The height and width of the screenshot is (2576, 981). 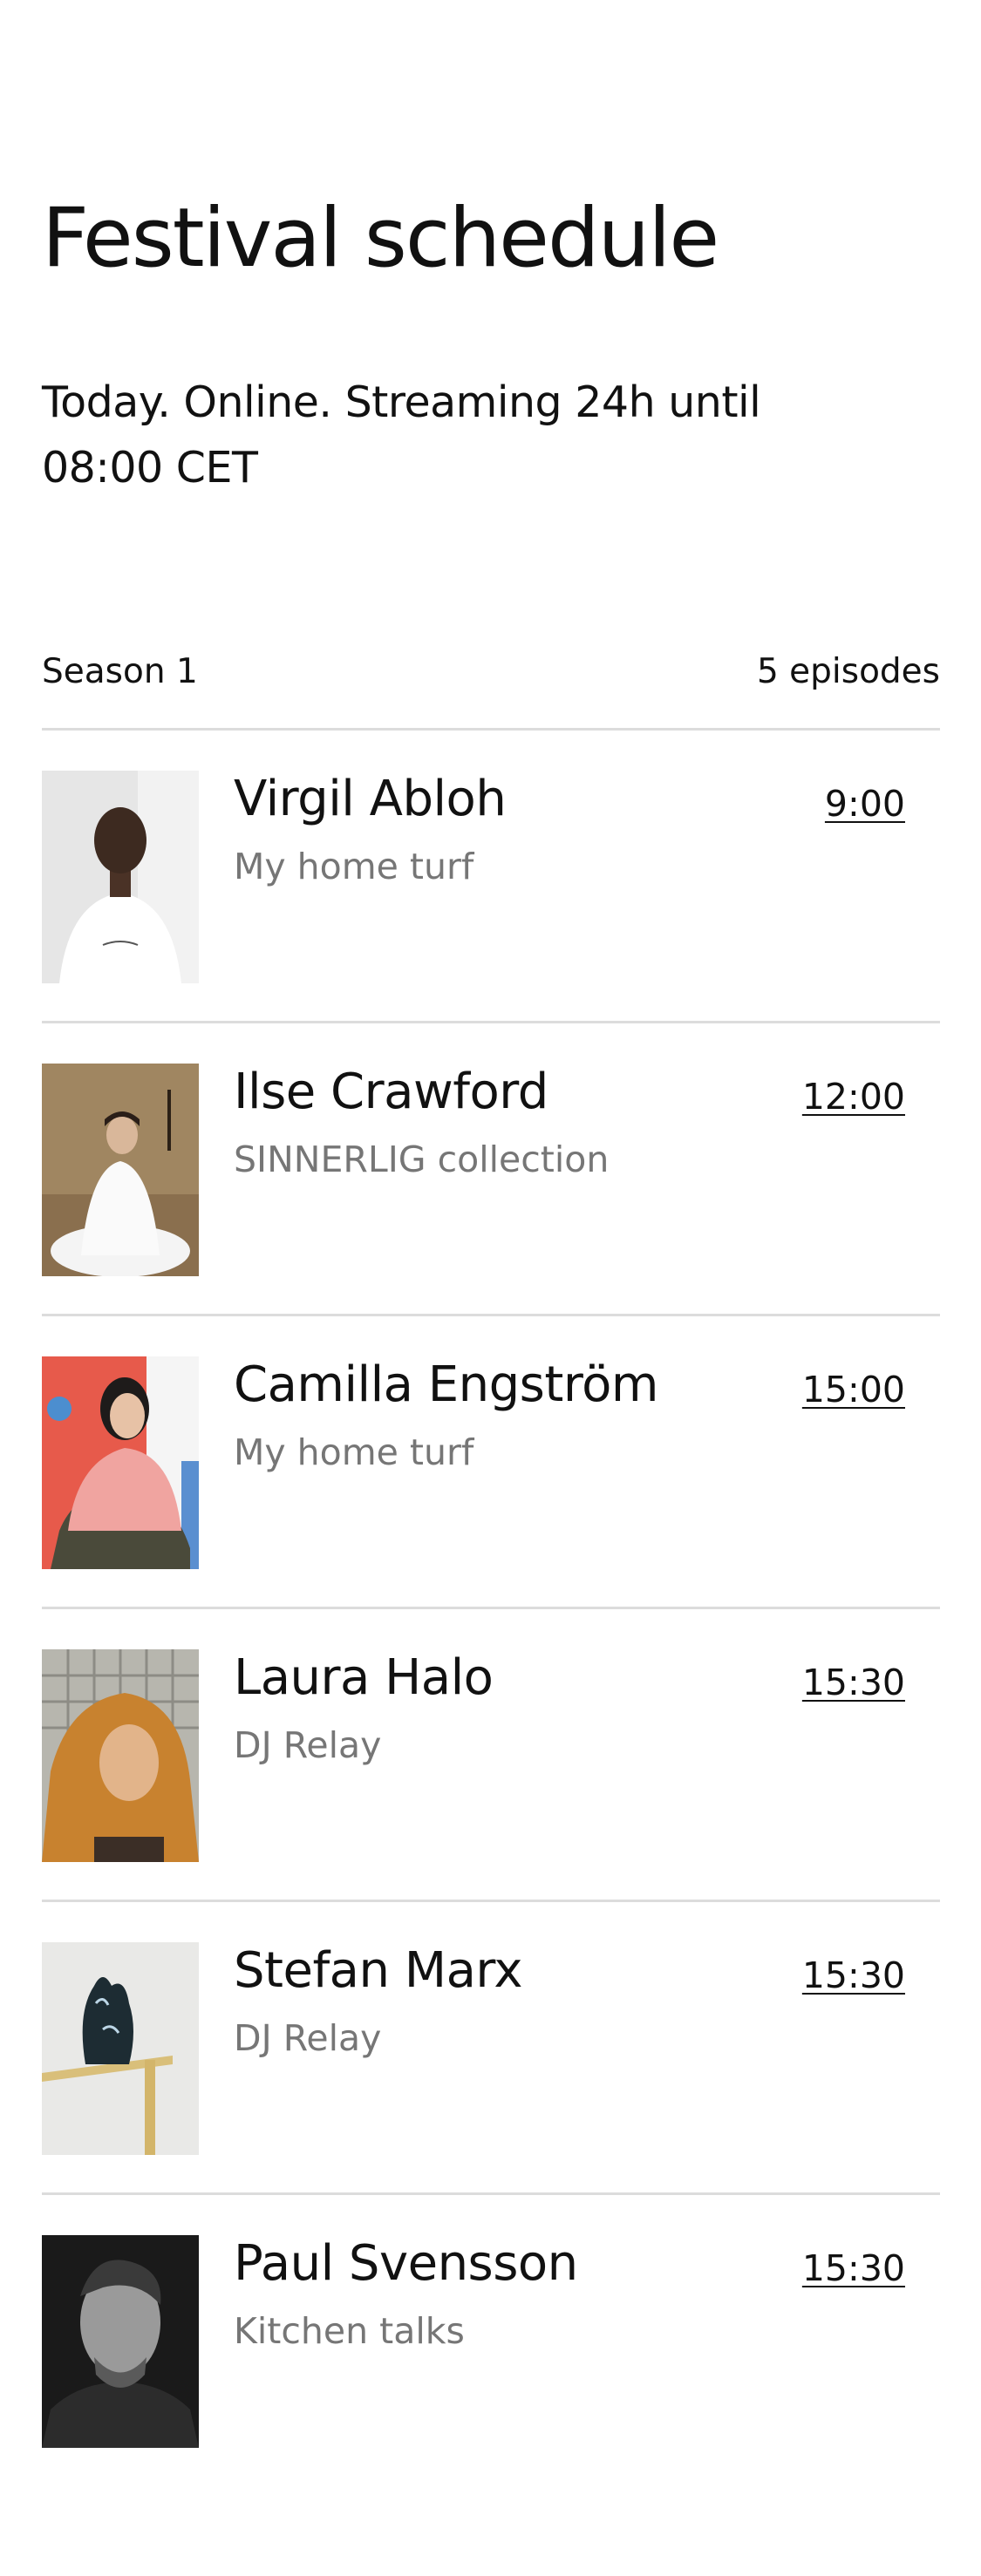 I want to click on episode-name: Ilse Crawford, so click(x=391, y=1092).